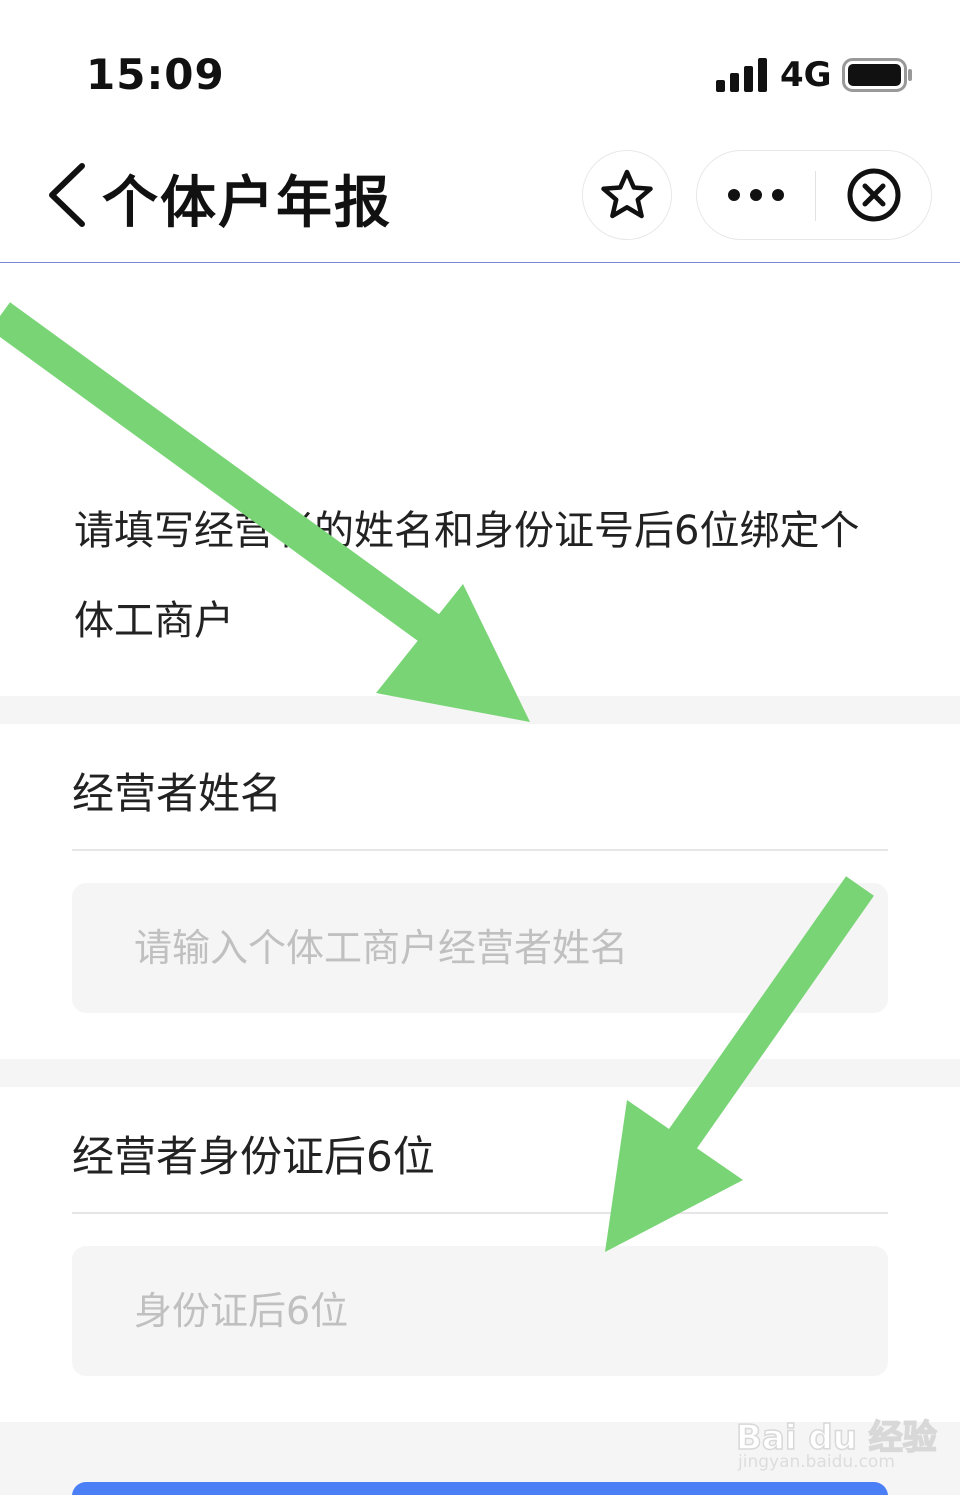  What do you see at coordinates (480, 1311) in the screenshot?
I see `id-last6-input` at bounding box center [480, 1311].